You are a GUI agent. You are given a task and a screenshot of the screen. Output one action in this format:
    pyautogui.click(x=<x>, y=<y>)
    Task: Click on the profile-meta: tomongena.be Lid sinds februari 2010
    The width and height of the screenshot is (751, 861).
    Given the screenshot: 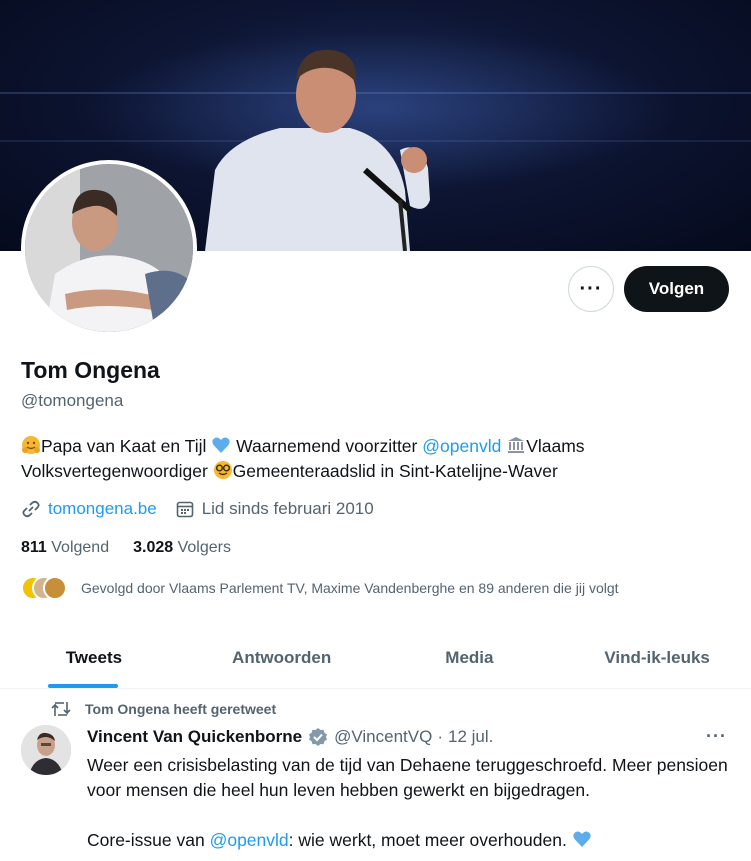 What is the action you would take?
    pyautogui.click(x=197, y=509)
    